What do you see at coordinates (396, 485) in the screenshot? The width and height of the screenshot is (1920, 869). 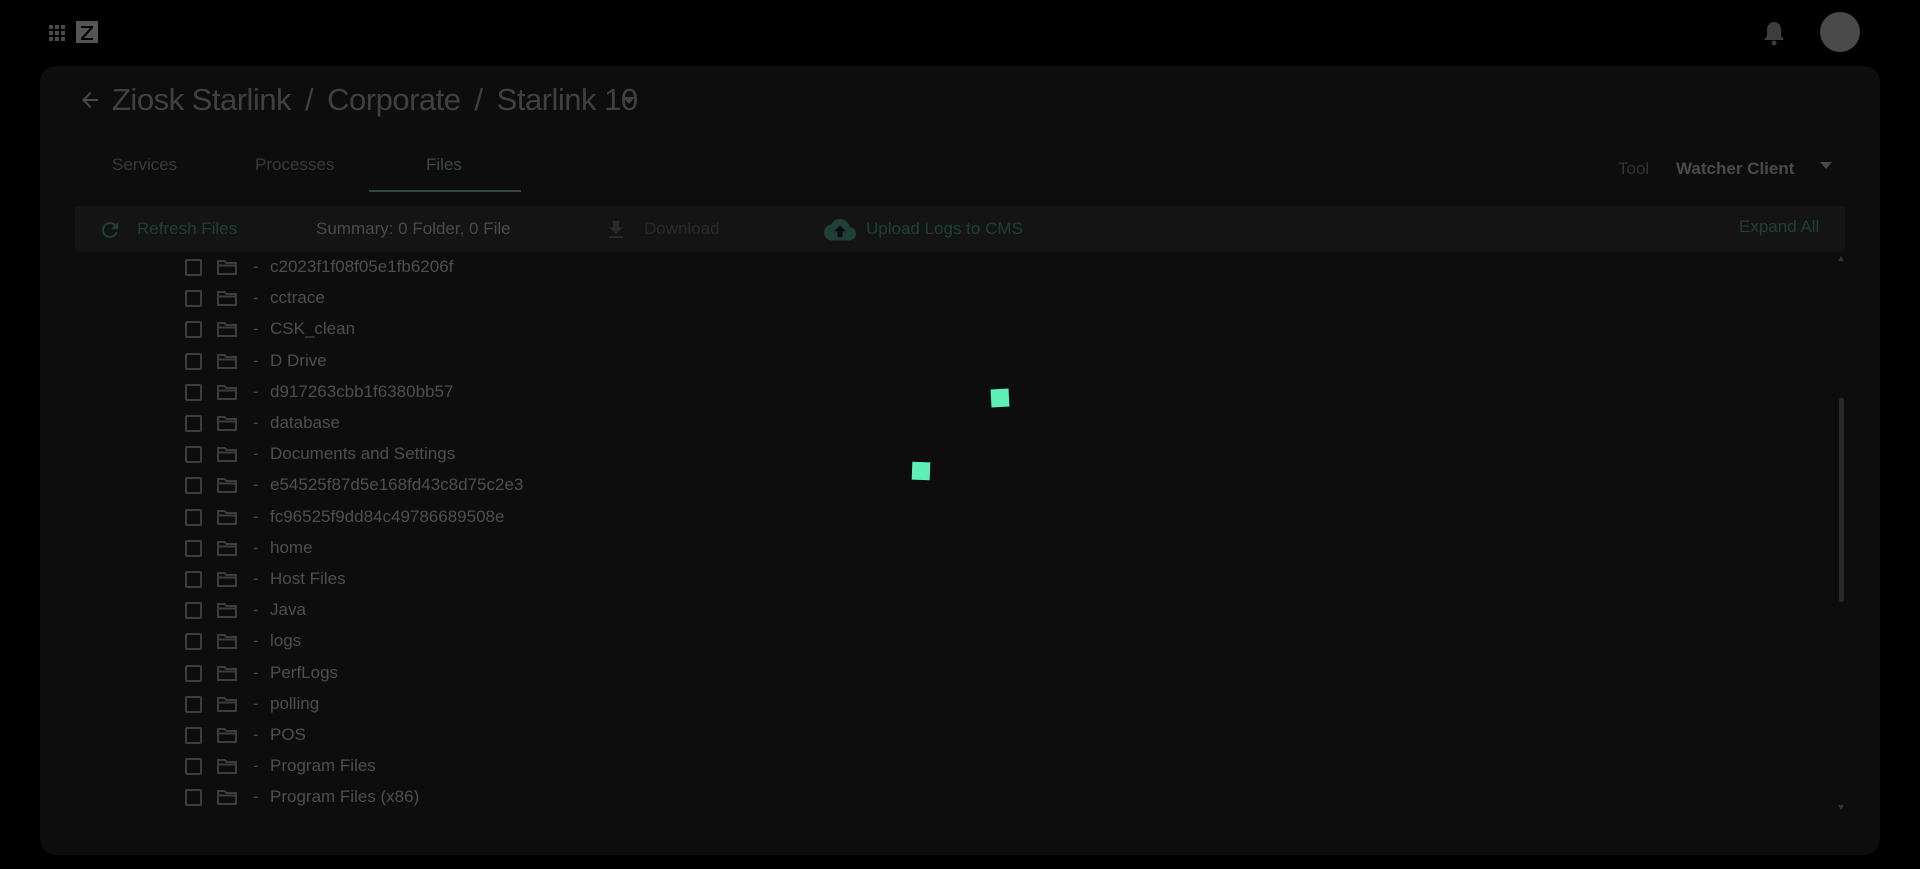 I see `file-name: e54525f87d5e168fd43c8d75c2e3` at bounding box center [396, 485].